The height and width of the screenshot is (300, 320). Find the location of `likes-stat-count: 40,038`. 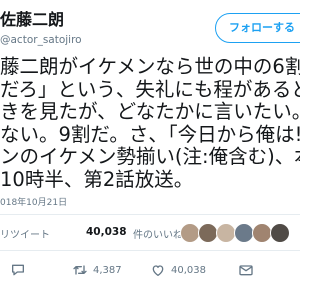

likes-stat-count: 40,038 is located at coordinates (106, 232).